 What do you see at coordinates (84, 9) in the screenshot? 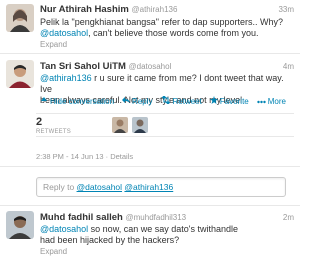
I see `author-name: Nur Athirah Hashim` at bounding box center [84, 9].